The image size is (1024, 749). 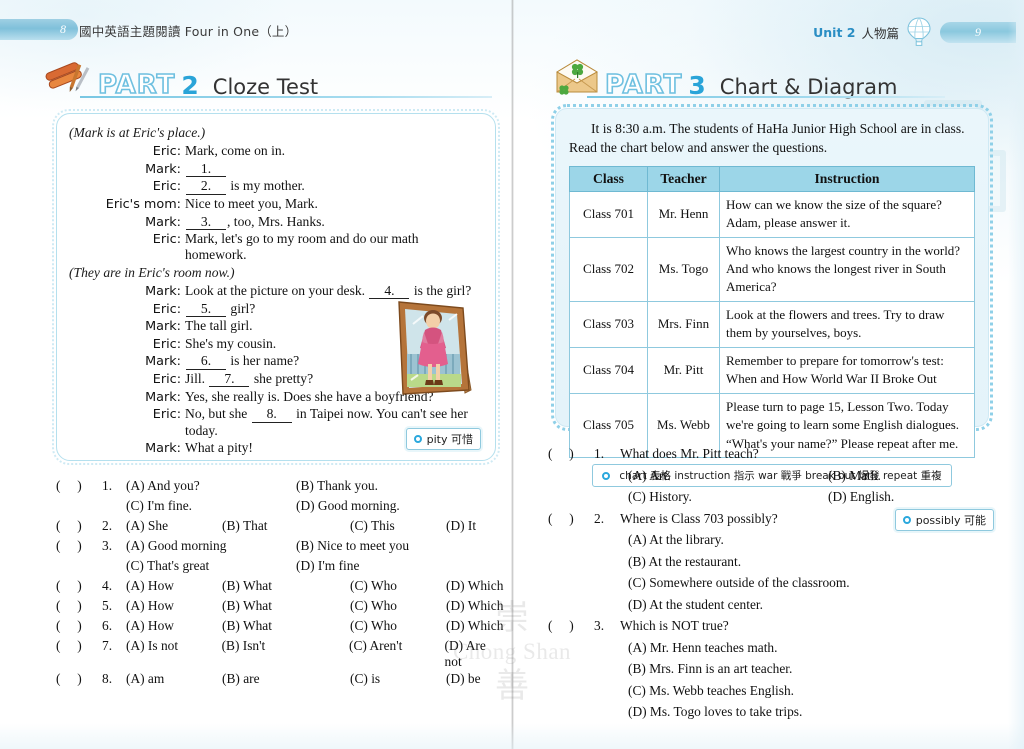 I want to click on option-d: (D) I'm fine, so click(x=327, y=566).